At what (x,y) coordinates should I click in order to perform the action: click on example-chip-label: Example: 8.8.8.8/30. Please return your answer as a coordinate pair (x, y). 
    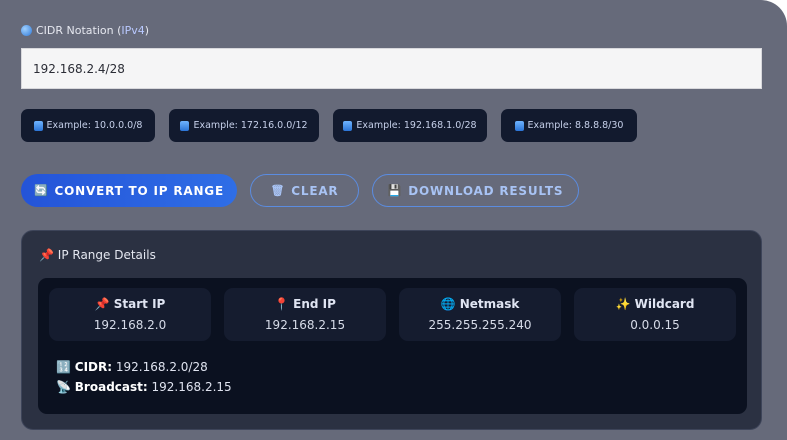
    Looking at the image, I should click on (575, 125).